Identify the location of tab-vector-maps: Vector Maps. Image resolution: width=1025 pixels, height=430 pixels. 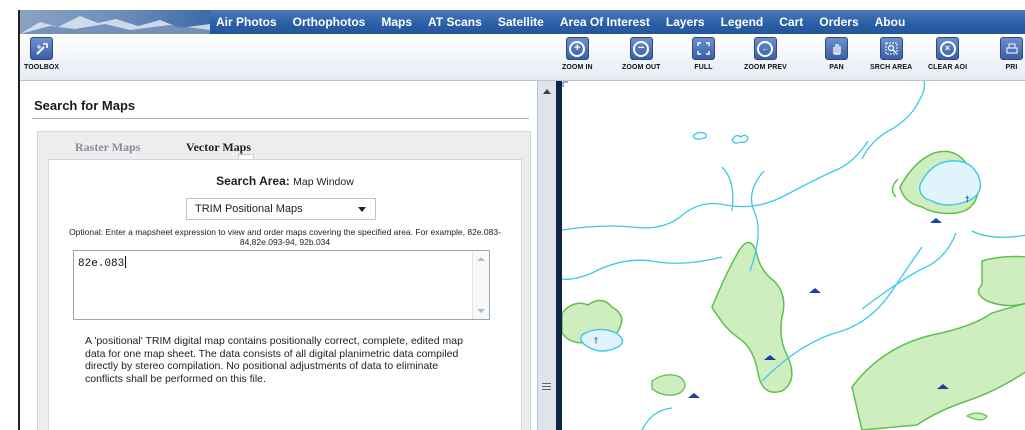
(218, 147).